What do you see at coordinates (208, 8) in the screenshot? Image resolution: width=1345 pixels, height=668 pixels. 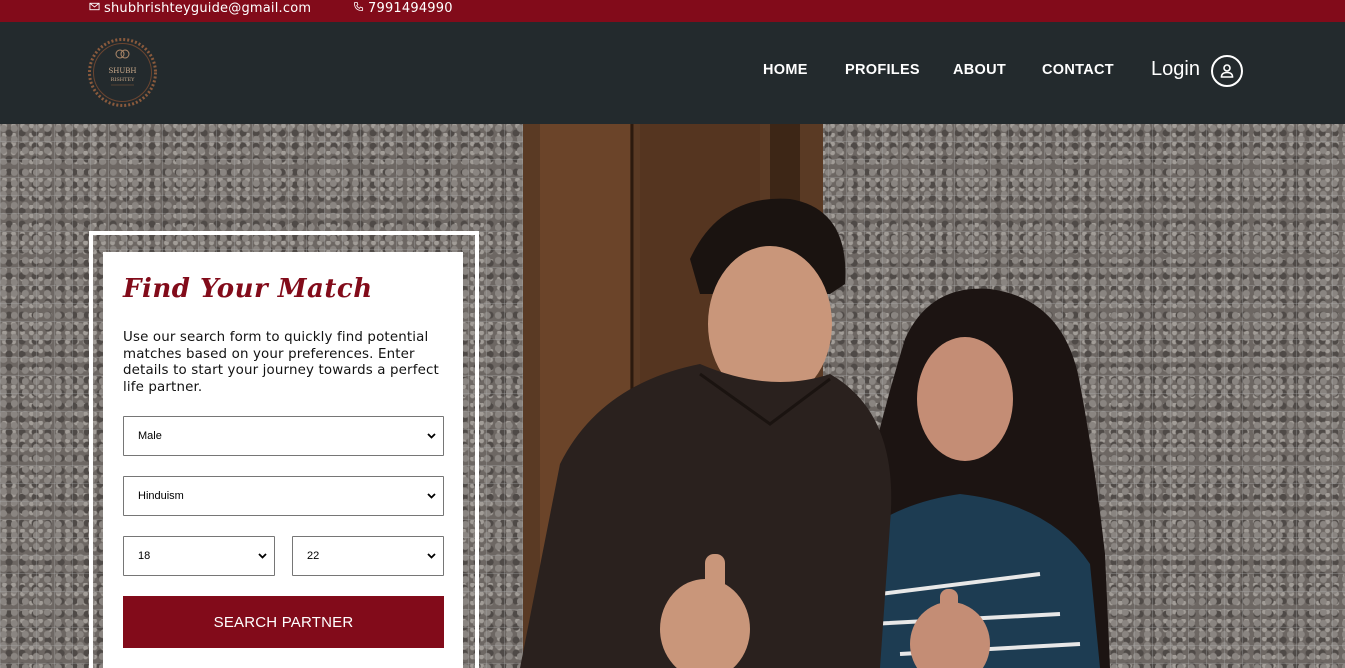 I see `email-text: shubhrishteyguide@gmail.com` at bounding box center [208, 8].